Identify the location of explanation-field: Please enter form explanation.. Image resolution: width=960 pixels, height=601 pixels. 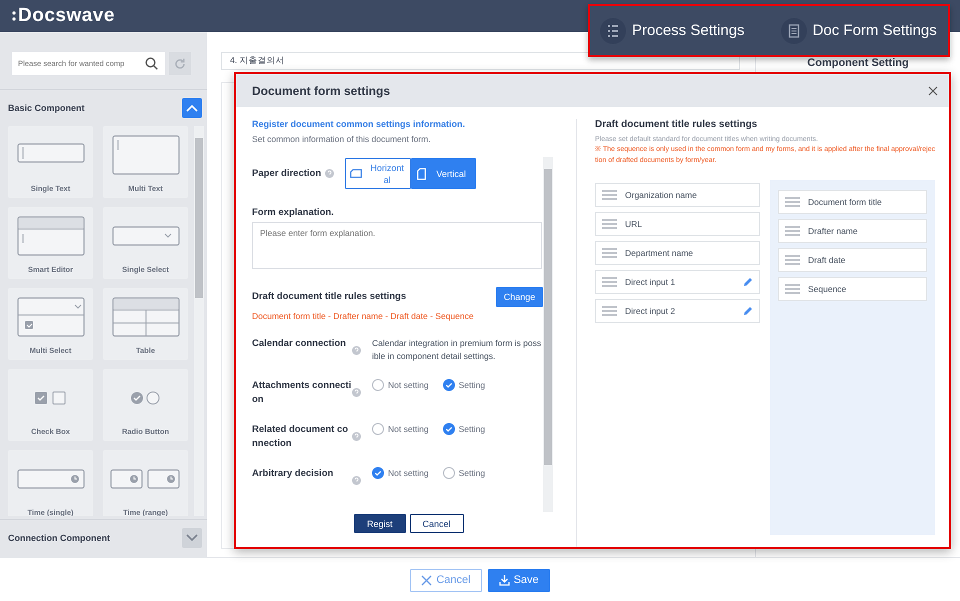
(397, 245).